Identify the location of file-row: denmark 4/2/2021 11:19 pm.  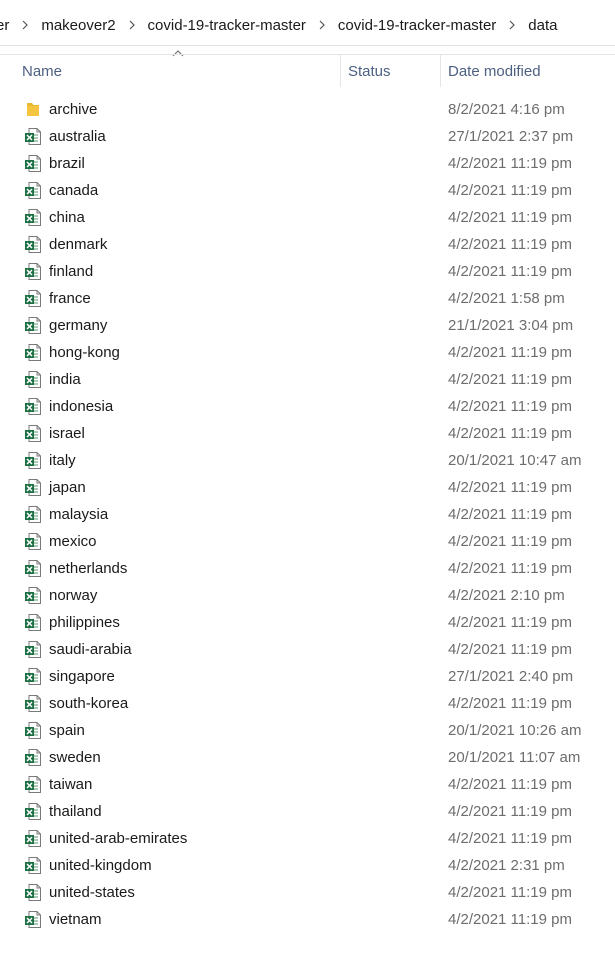
(307, 244).